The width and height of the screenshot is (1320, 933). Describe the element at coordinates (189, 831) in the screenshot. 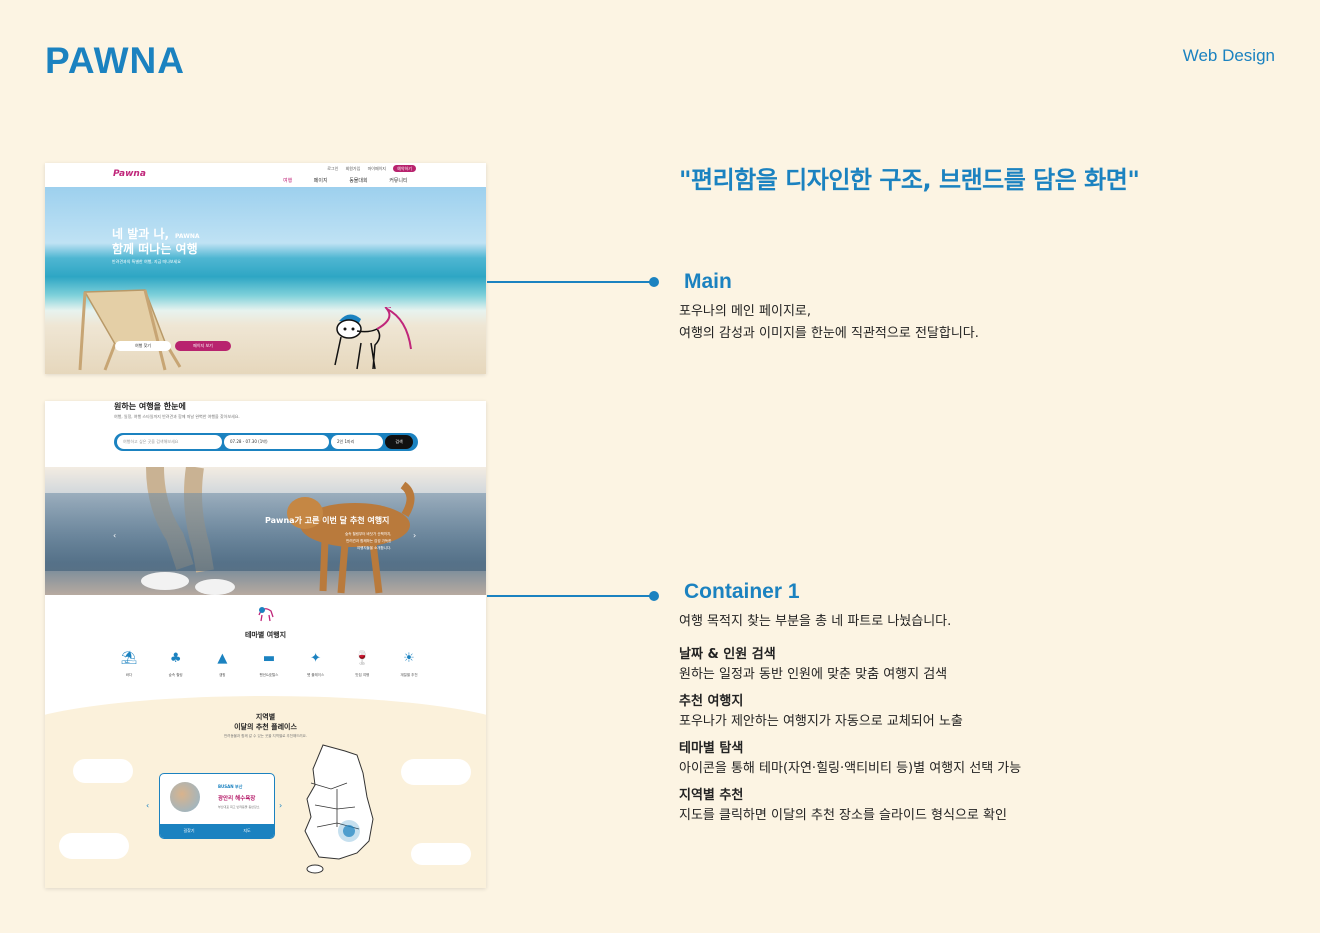

I see `directions-button: 길찾기` at that location.